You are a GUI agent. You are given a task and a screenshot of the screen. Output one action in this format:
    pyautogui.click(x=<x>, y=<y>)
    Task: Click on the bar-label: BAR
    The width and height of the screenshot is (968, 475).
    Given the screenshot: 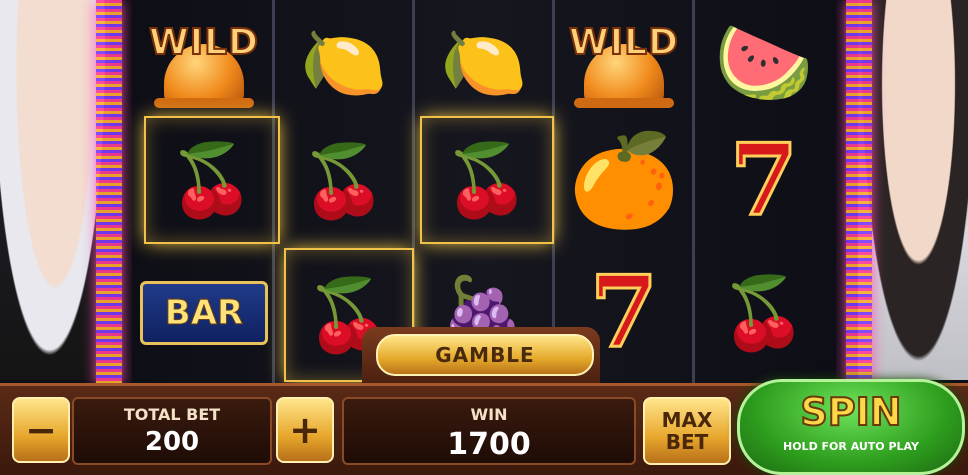 What is the action you would take?
    pyautogui.click(x=204, y=312)
    